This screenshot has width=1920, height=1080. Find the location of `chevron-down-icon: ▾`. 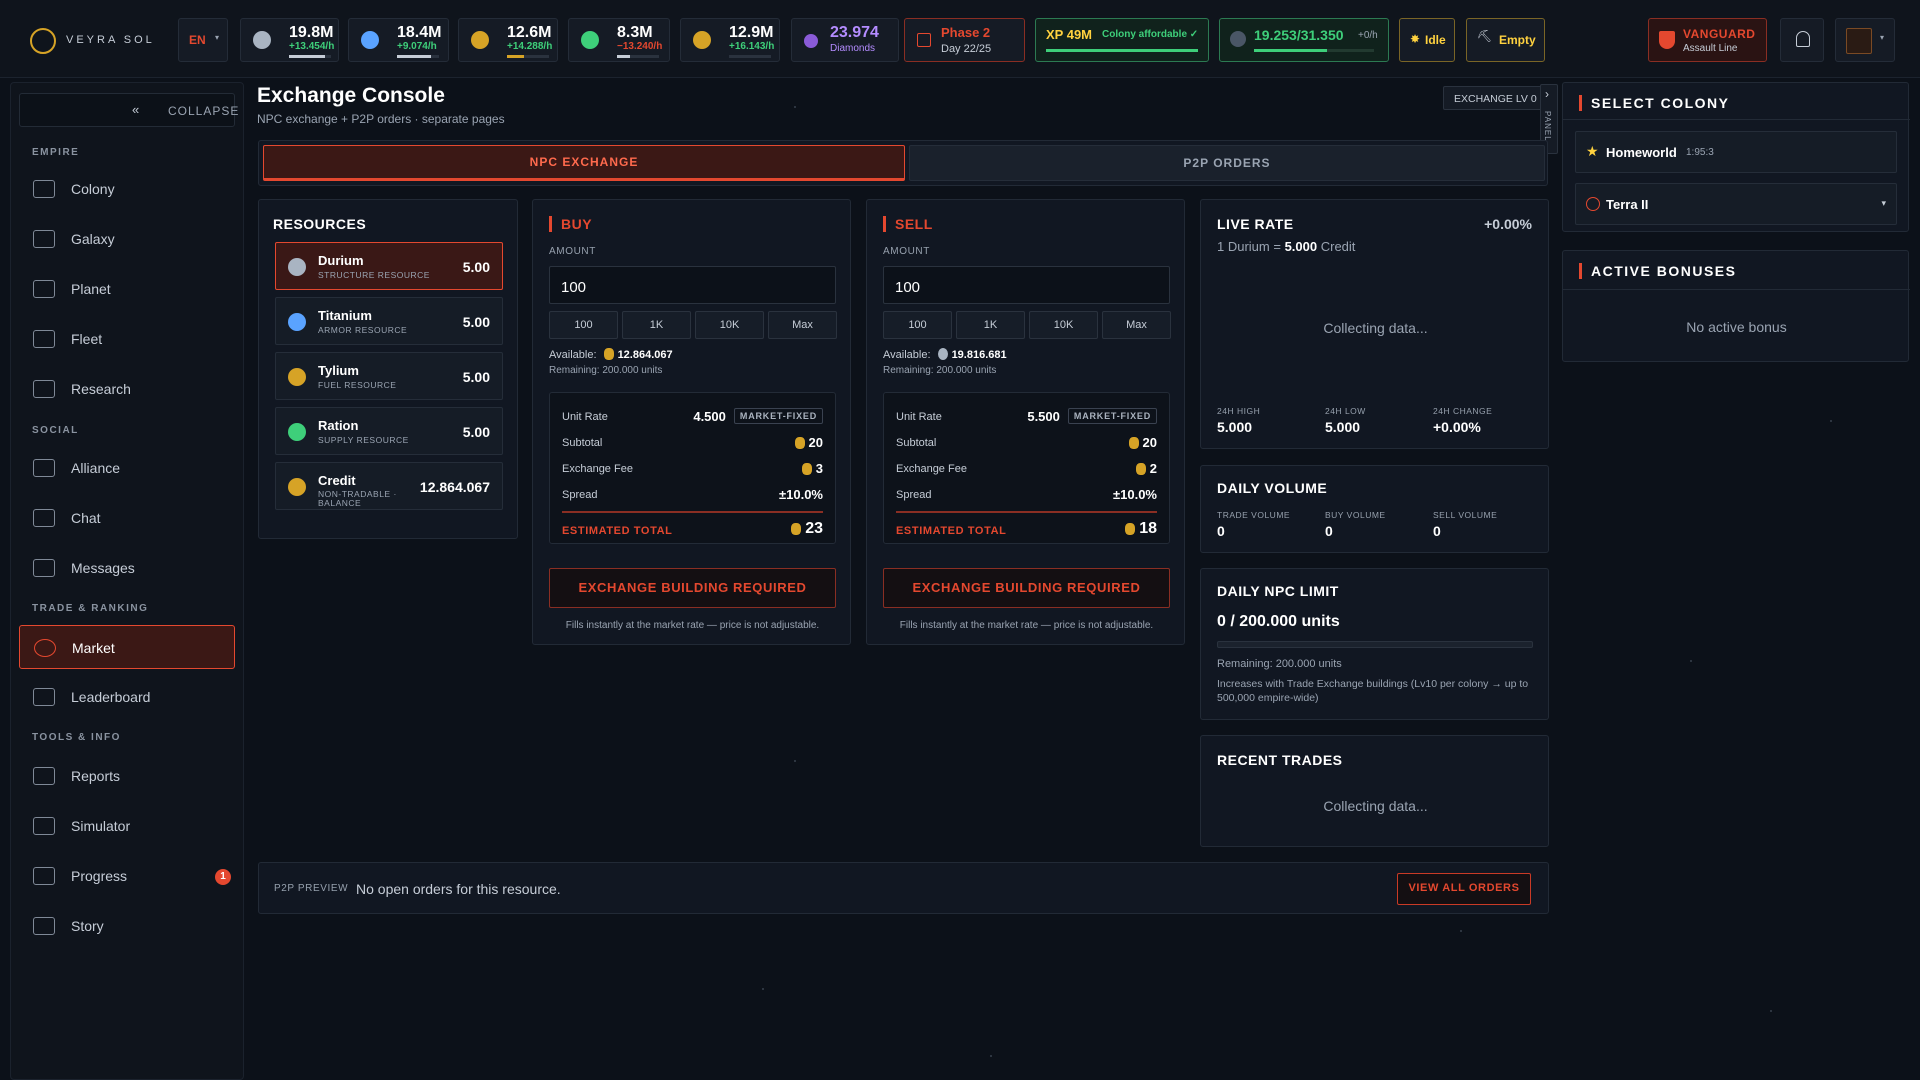

chevron-down-icon: ▾ is located at coordinates (1882, 37).